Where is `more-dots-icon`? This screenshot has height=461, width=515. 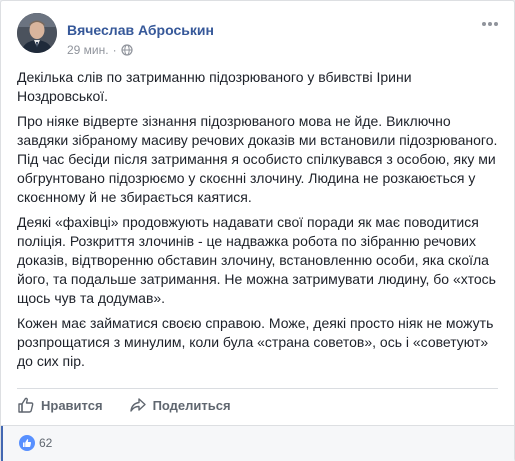 more-dots-icon is located at coordinates (490, 24).